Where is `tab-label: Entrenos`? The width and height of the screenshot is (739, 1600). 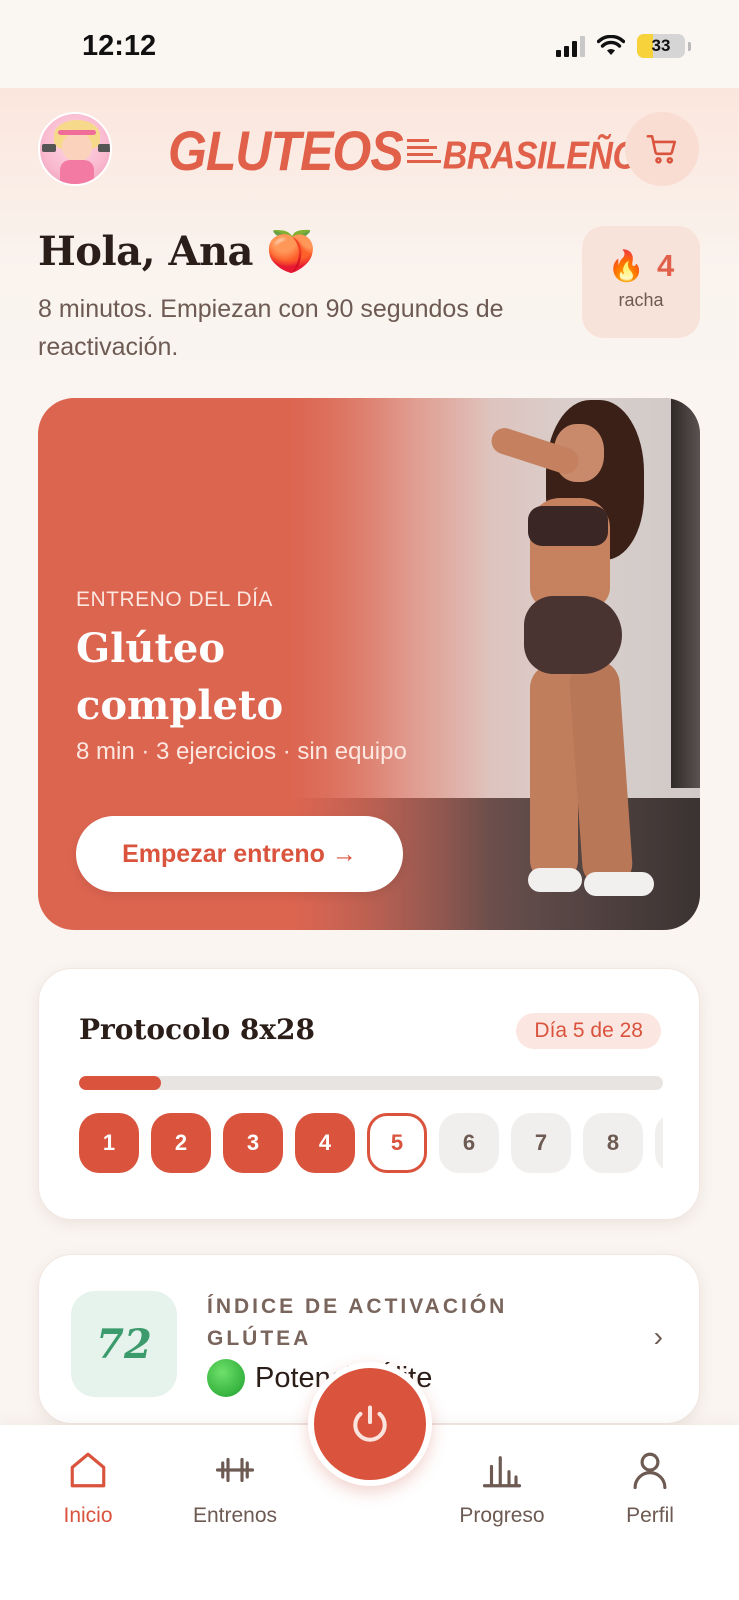 tab-label: Entrenos is located at coordinates (235, 1515).